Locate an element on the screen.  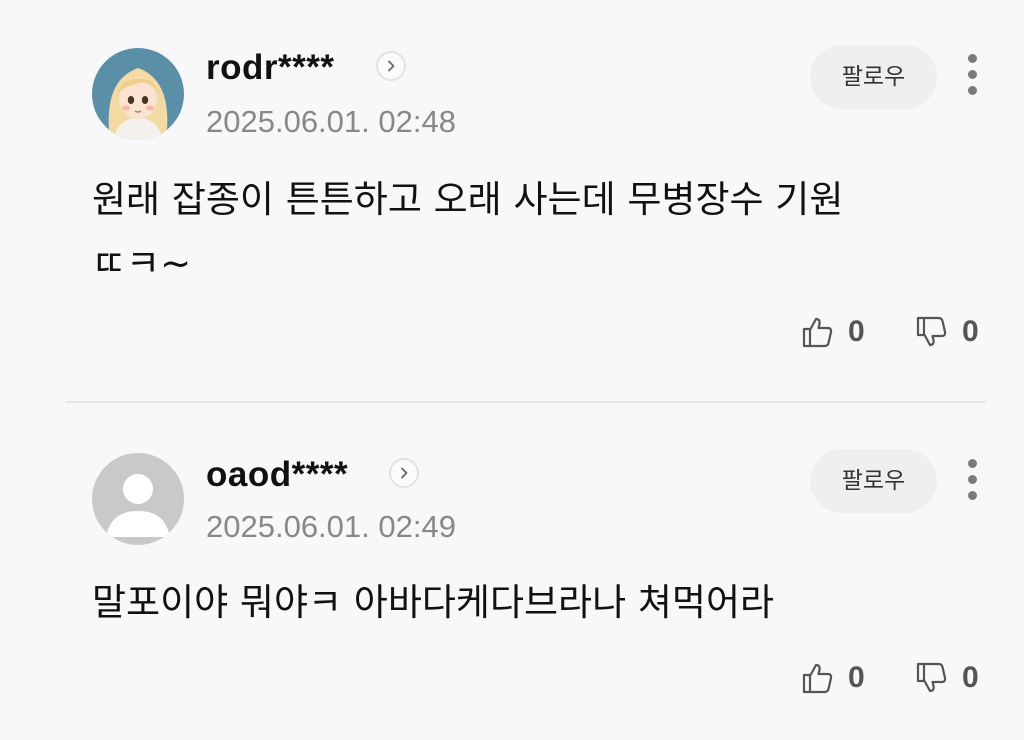
comment-text: 원래 잡종이 튼튼하고 오래 사는데 무병장수 기원 ㄸㅋ~ is located at coordinates (468, 231).